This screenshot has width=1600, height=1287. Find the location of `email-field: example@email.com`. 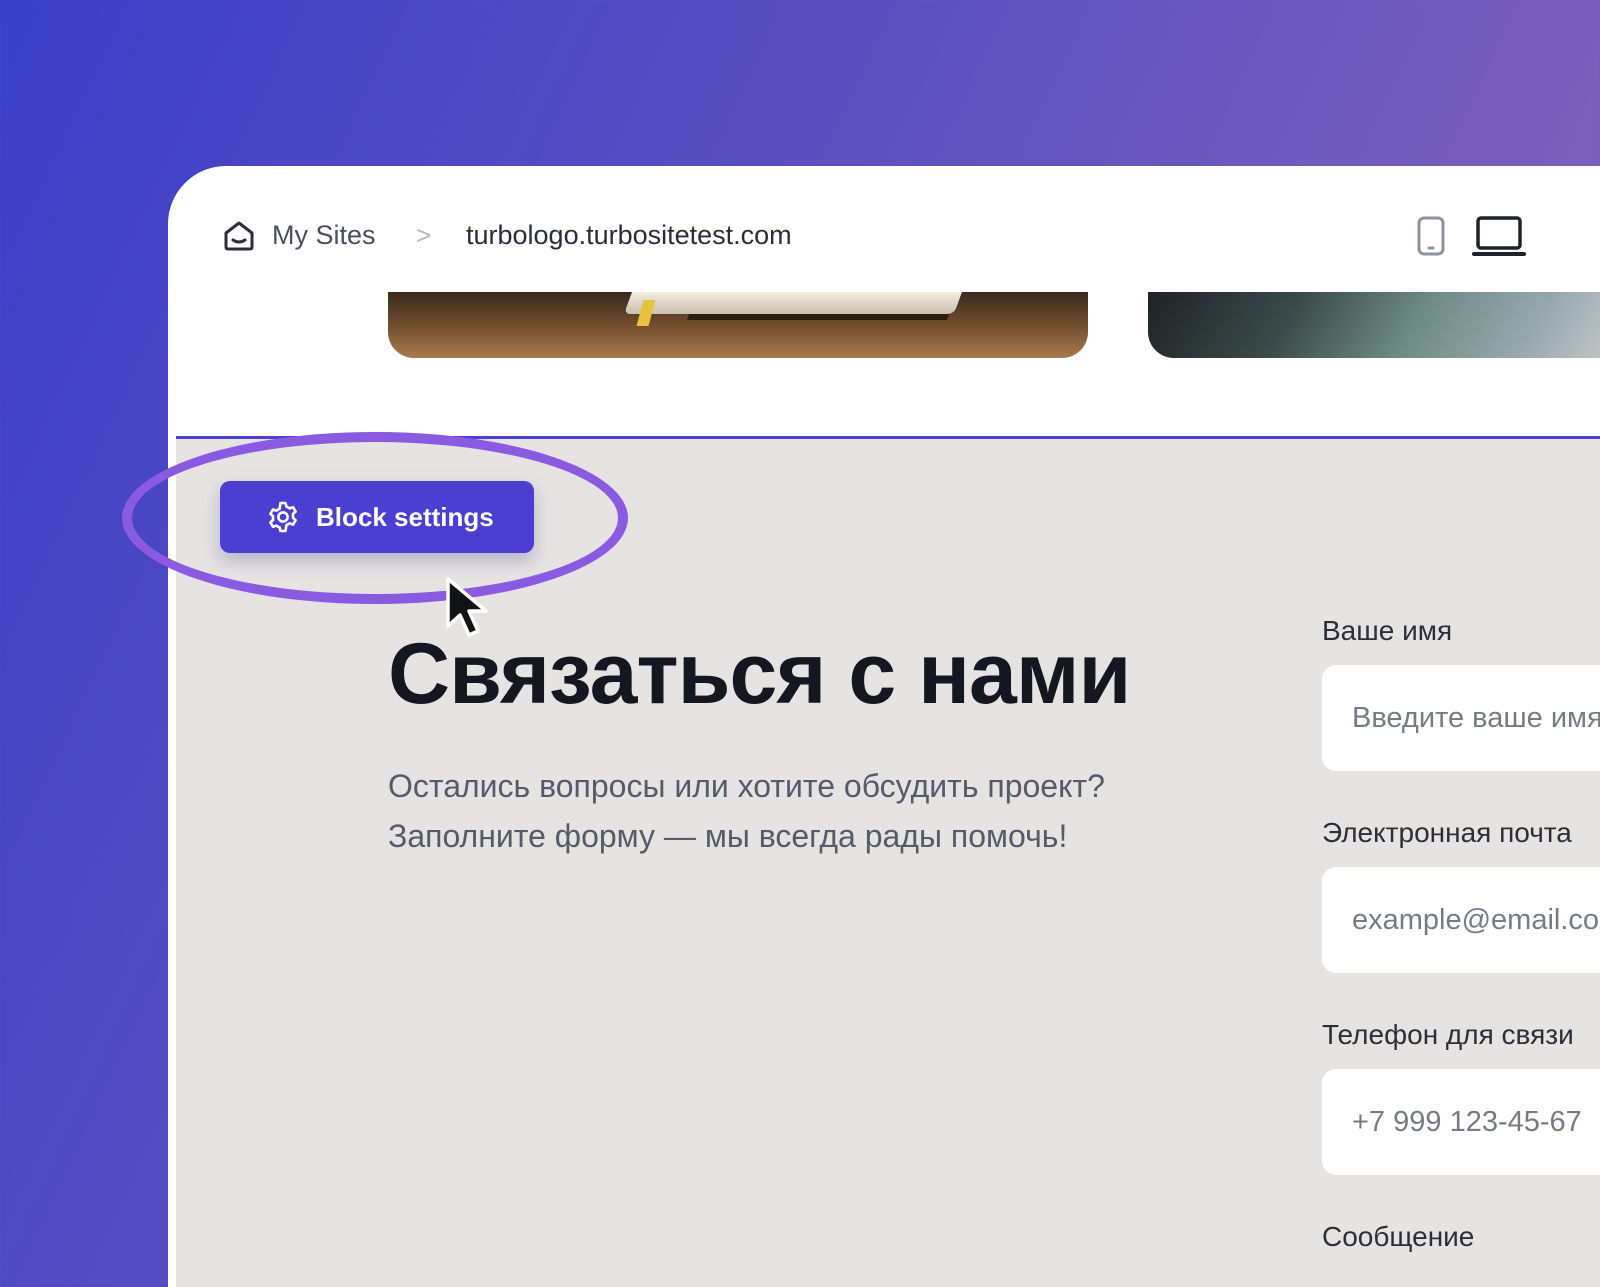

email-field: example@email.com is located at coordinates (1461, 920).